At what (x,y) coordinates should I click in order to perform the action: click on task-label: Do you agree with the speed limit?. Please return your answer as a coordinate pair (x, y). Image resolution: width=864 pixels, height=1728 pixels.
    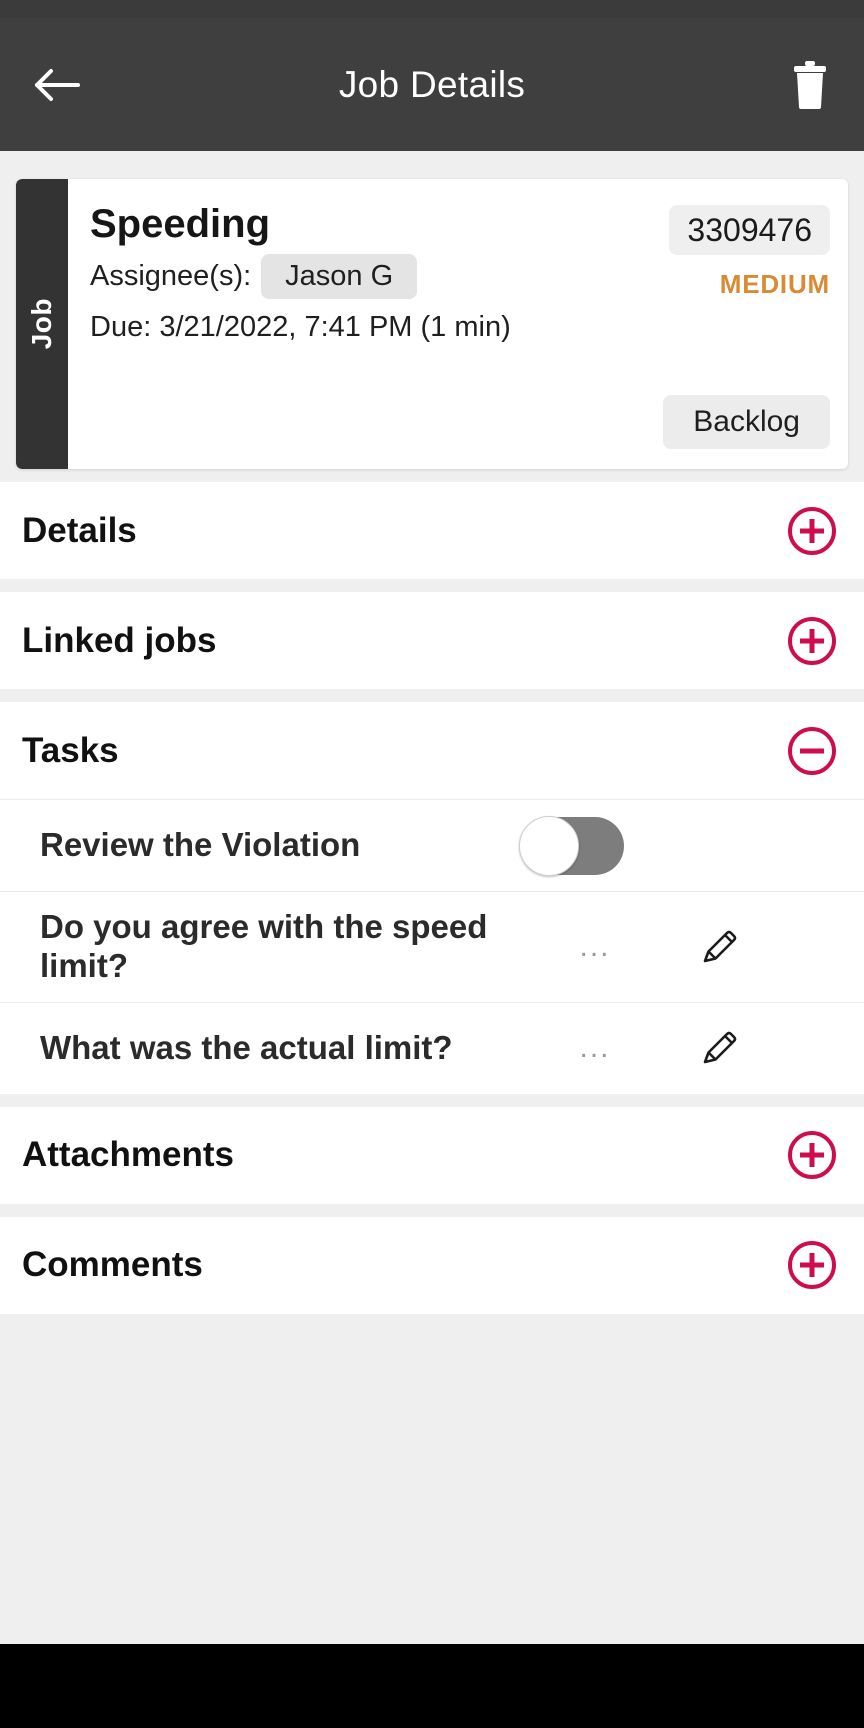
    Looking at the image, I should click on (264, 946).